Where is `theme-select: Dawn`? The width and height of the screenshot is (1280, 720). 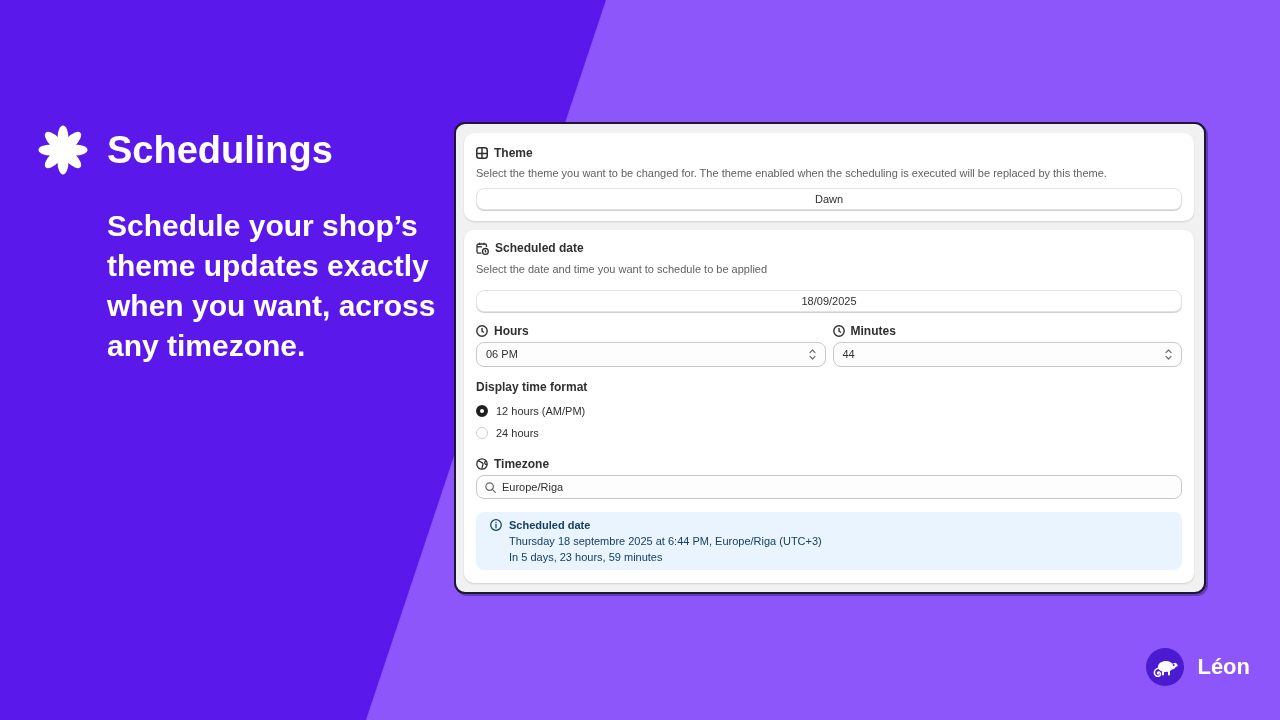
theme-select: Dawn is located at coordinates (829, 199).